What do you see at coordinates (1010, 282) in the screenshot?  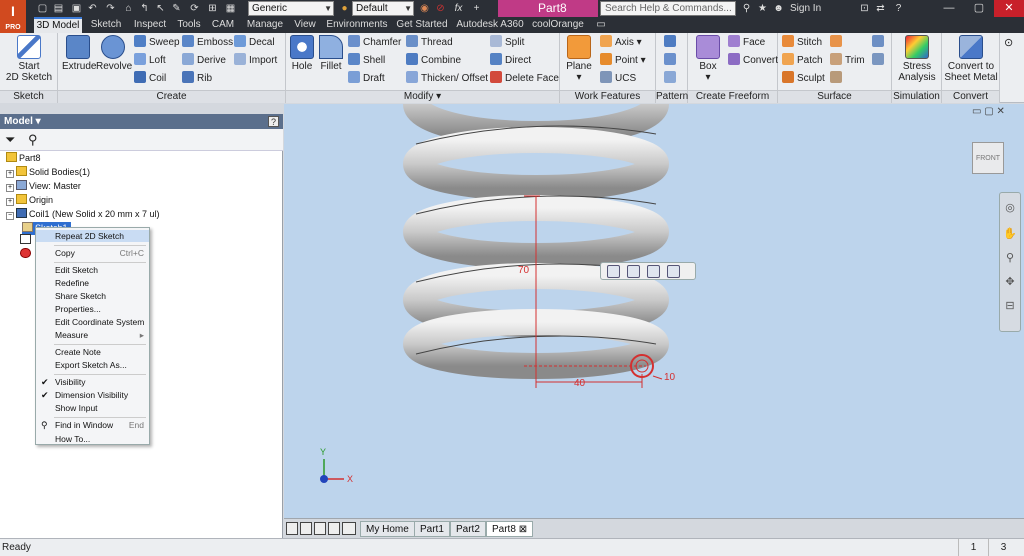 I see `orbit-icon: ✥` at bounding box center [1010, 282].